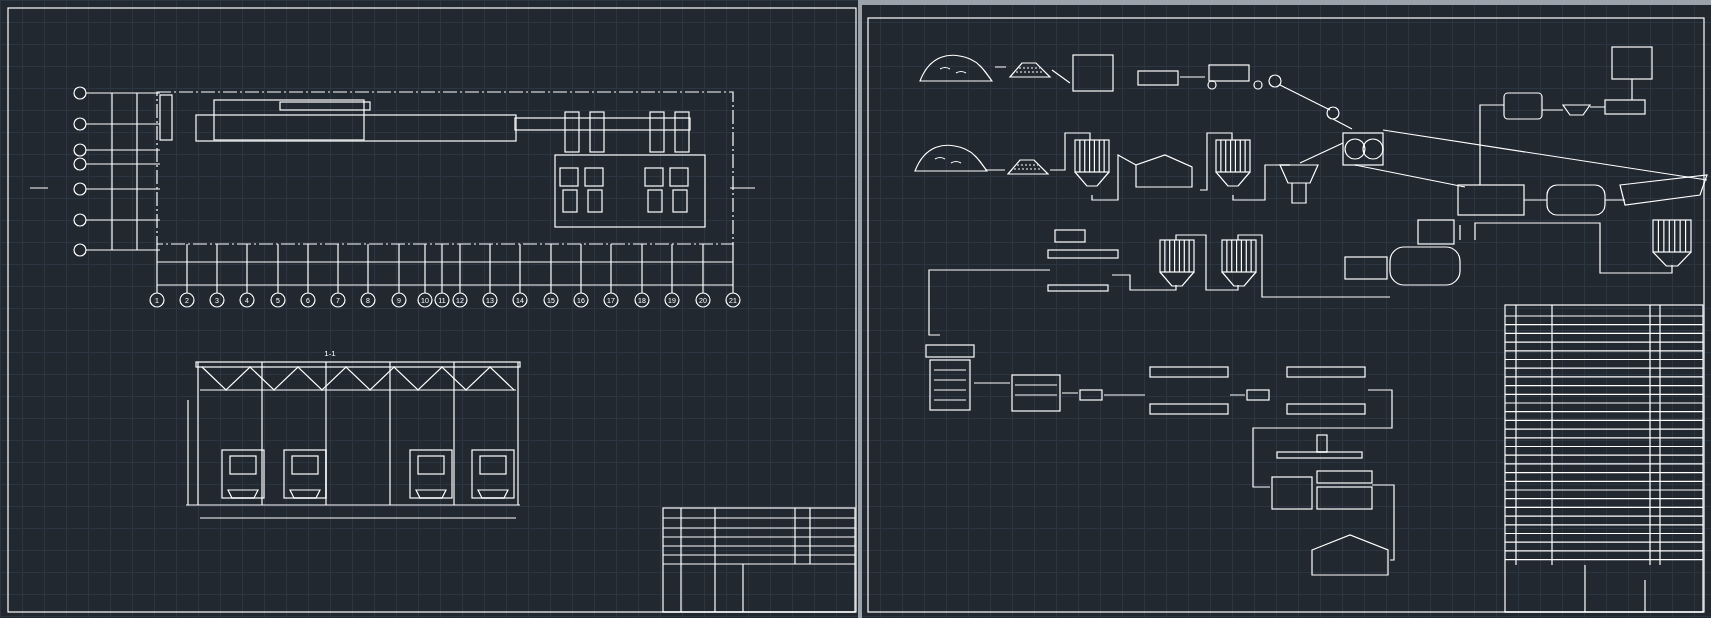  What do you see at coordinates (330, 353) in the screenshot?
I see `section-label: 1-1` at bounding box center [330, 353].